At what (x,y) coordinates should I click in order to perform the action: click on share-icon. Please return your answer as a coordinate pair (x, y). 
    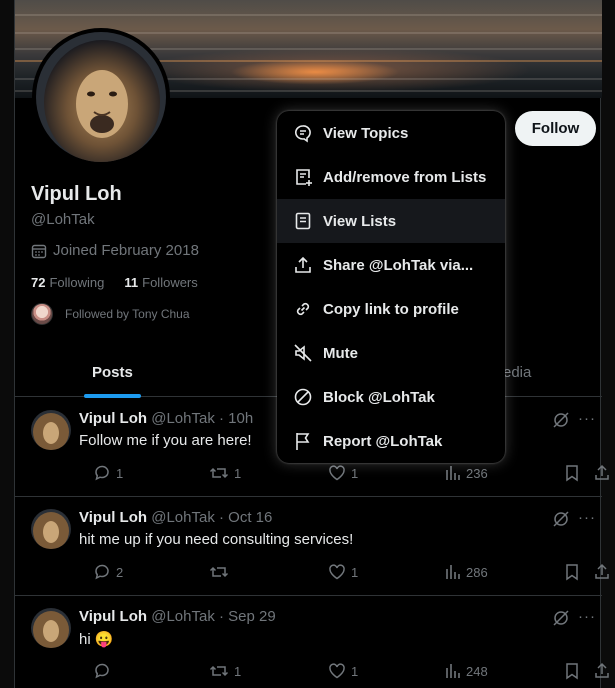
    Looking at the image, I should click on (303, 264).